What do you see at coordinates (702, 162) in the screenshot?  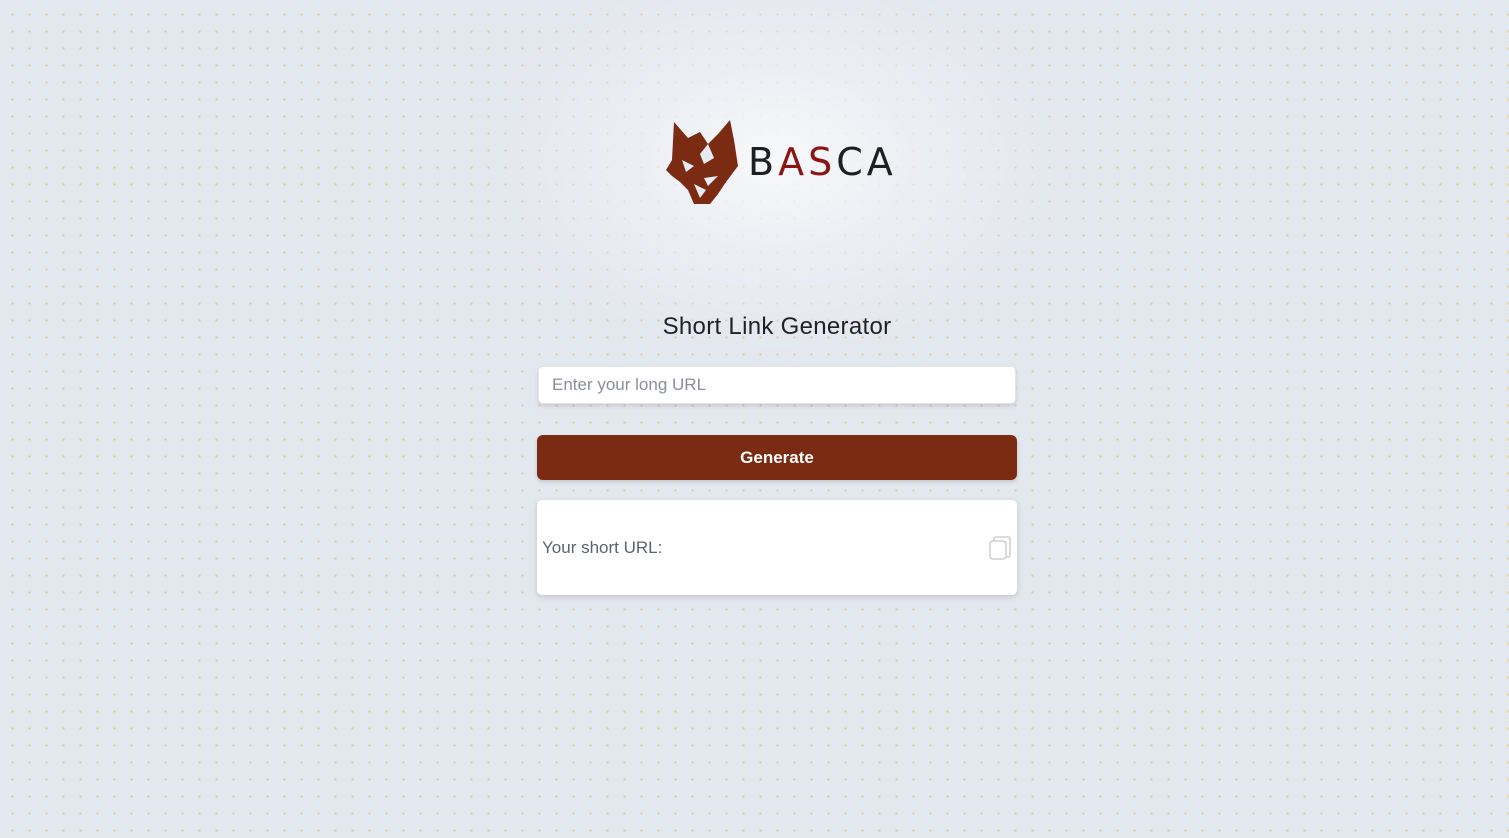 I see `wolf-head-icon` at bounding box center [702, 162].